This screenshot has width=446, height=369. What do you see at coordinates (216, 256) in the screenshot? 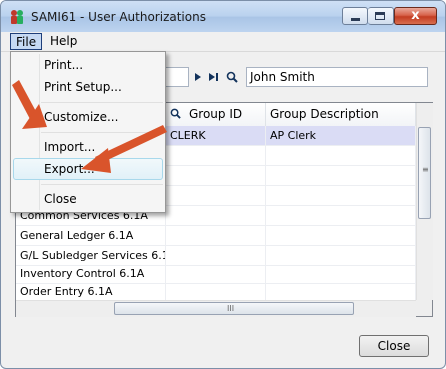
I see `table-row: G/L Subledger Services 6.1A` at bounding box center [216, 256].